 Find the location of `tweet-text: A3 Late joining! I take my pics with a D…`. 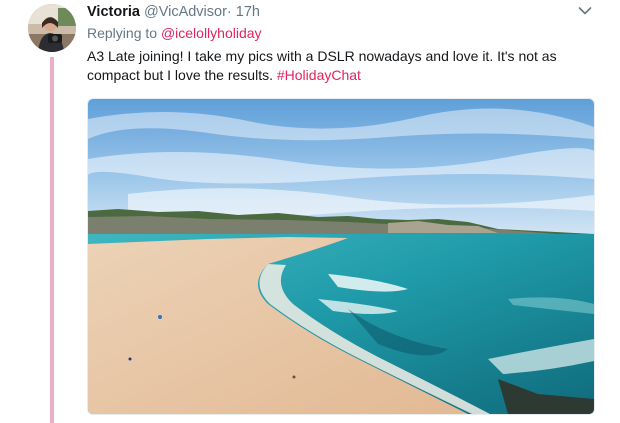

tweet-text: A3 Late joining! I take my pics with a D… is located at coordinates (339, 66).